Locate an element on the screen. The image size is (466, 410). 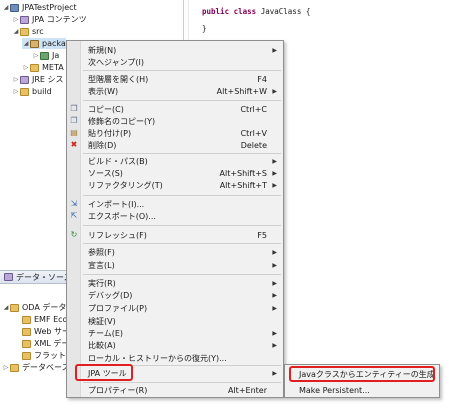
delete-icon: ✖ is located at coordinates (74, 144).